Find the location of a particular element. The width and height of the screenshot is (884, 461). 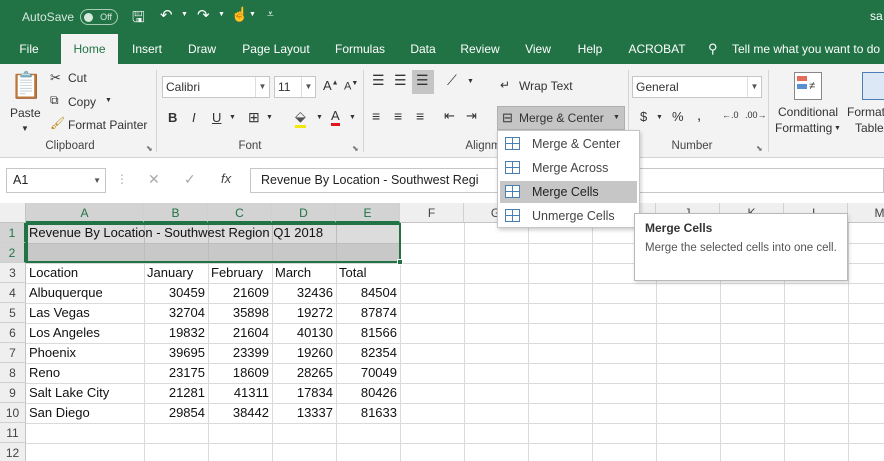

row-header-5: 5 is located at coordinates (13, 313).